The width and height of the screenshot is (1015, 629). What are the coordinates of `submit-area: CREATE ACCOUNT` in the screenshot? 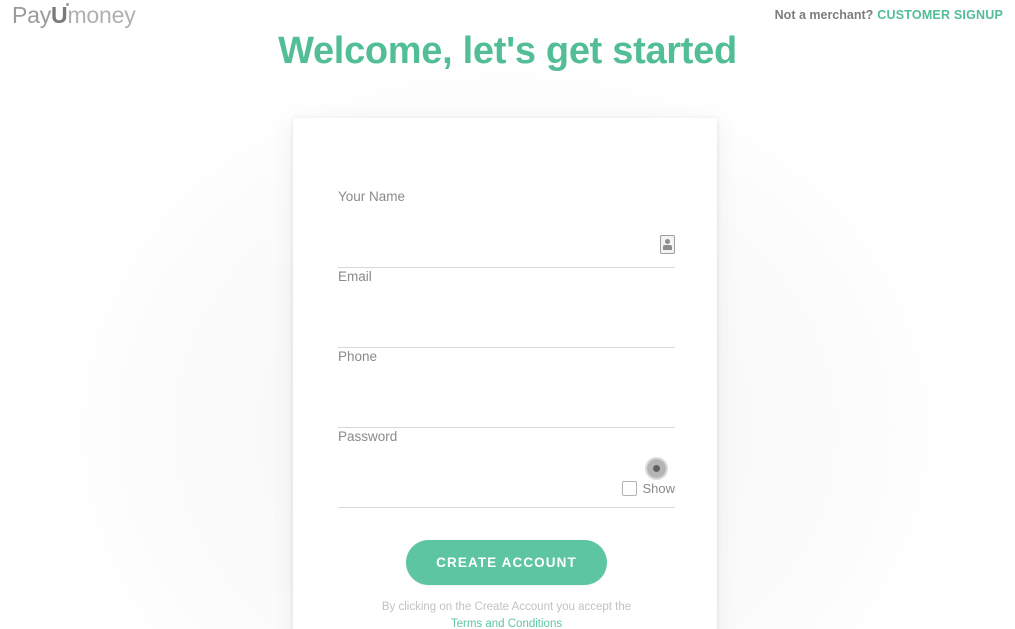 It's located at (506, 562).